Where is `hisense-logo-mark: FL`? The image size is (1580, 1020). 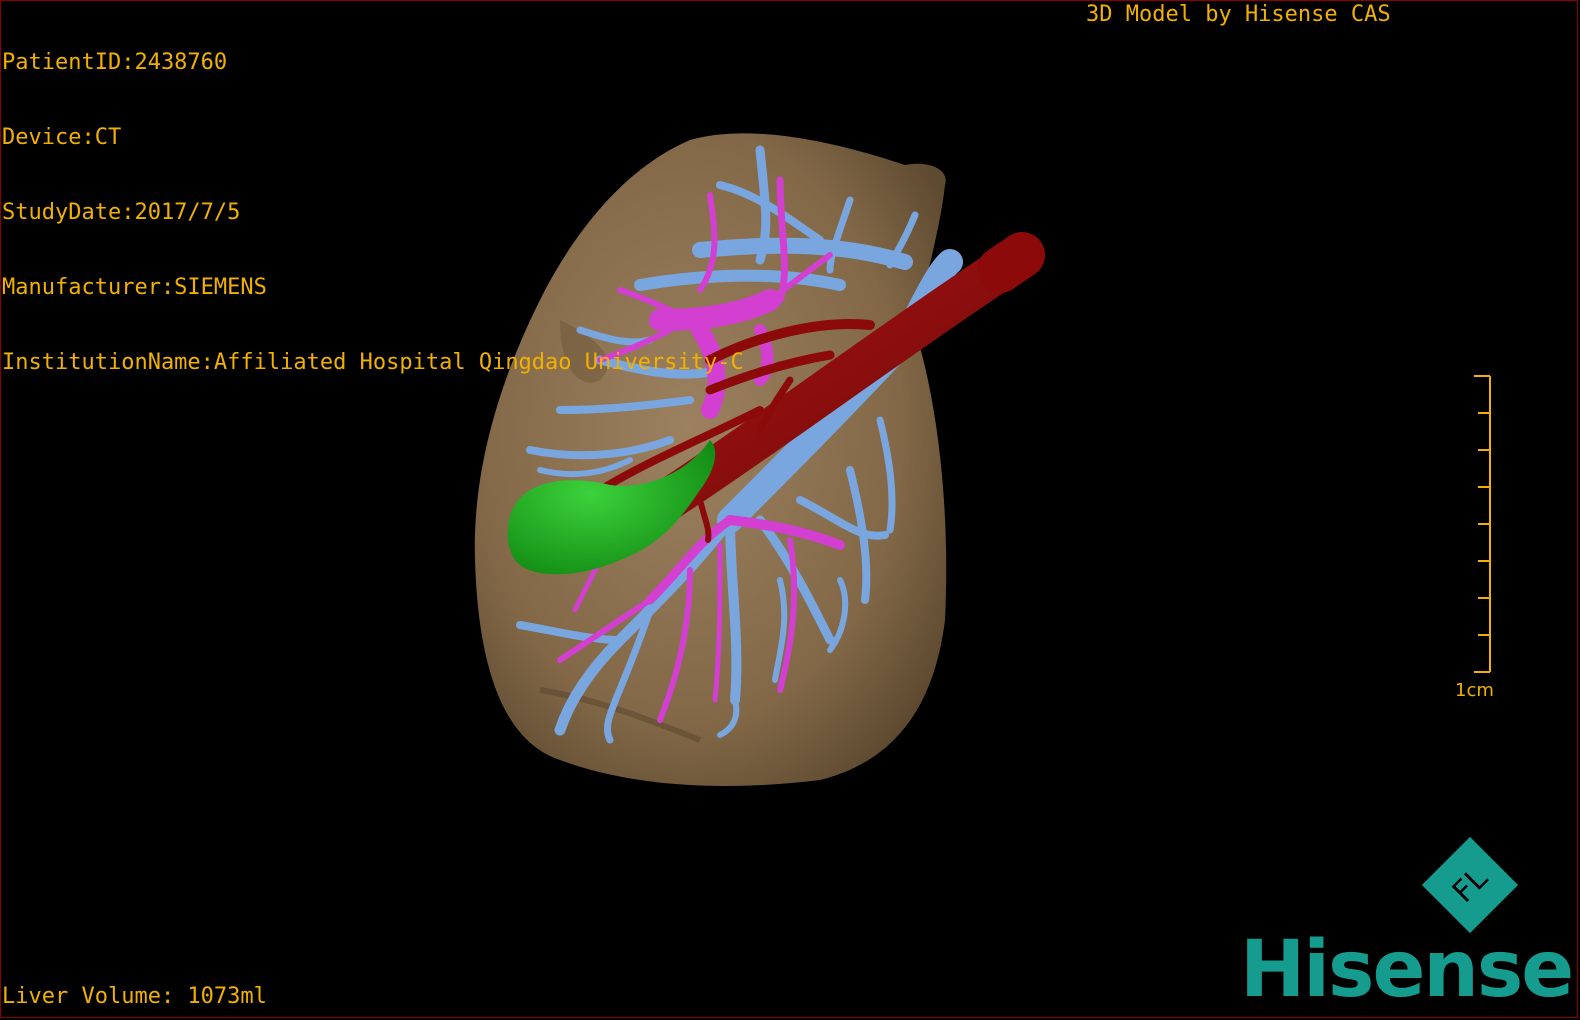
hisense-logo-mark: FL is located at coordinates (1470, 885).